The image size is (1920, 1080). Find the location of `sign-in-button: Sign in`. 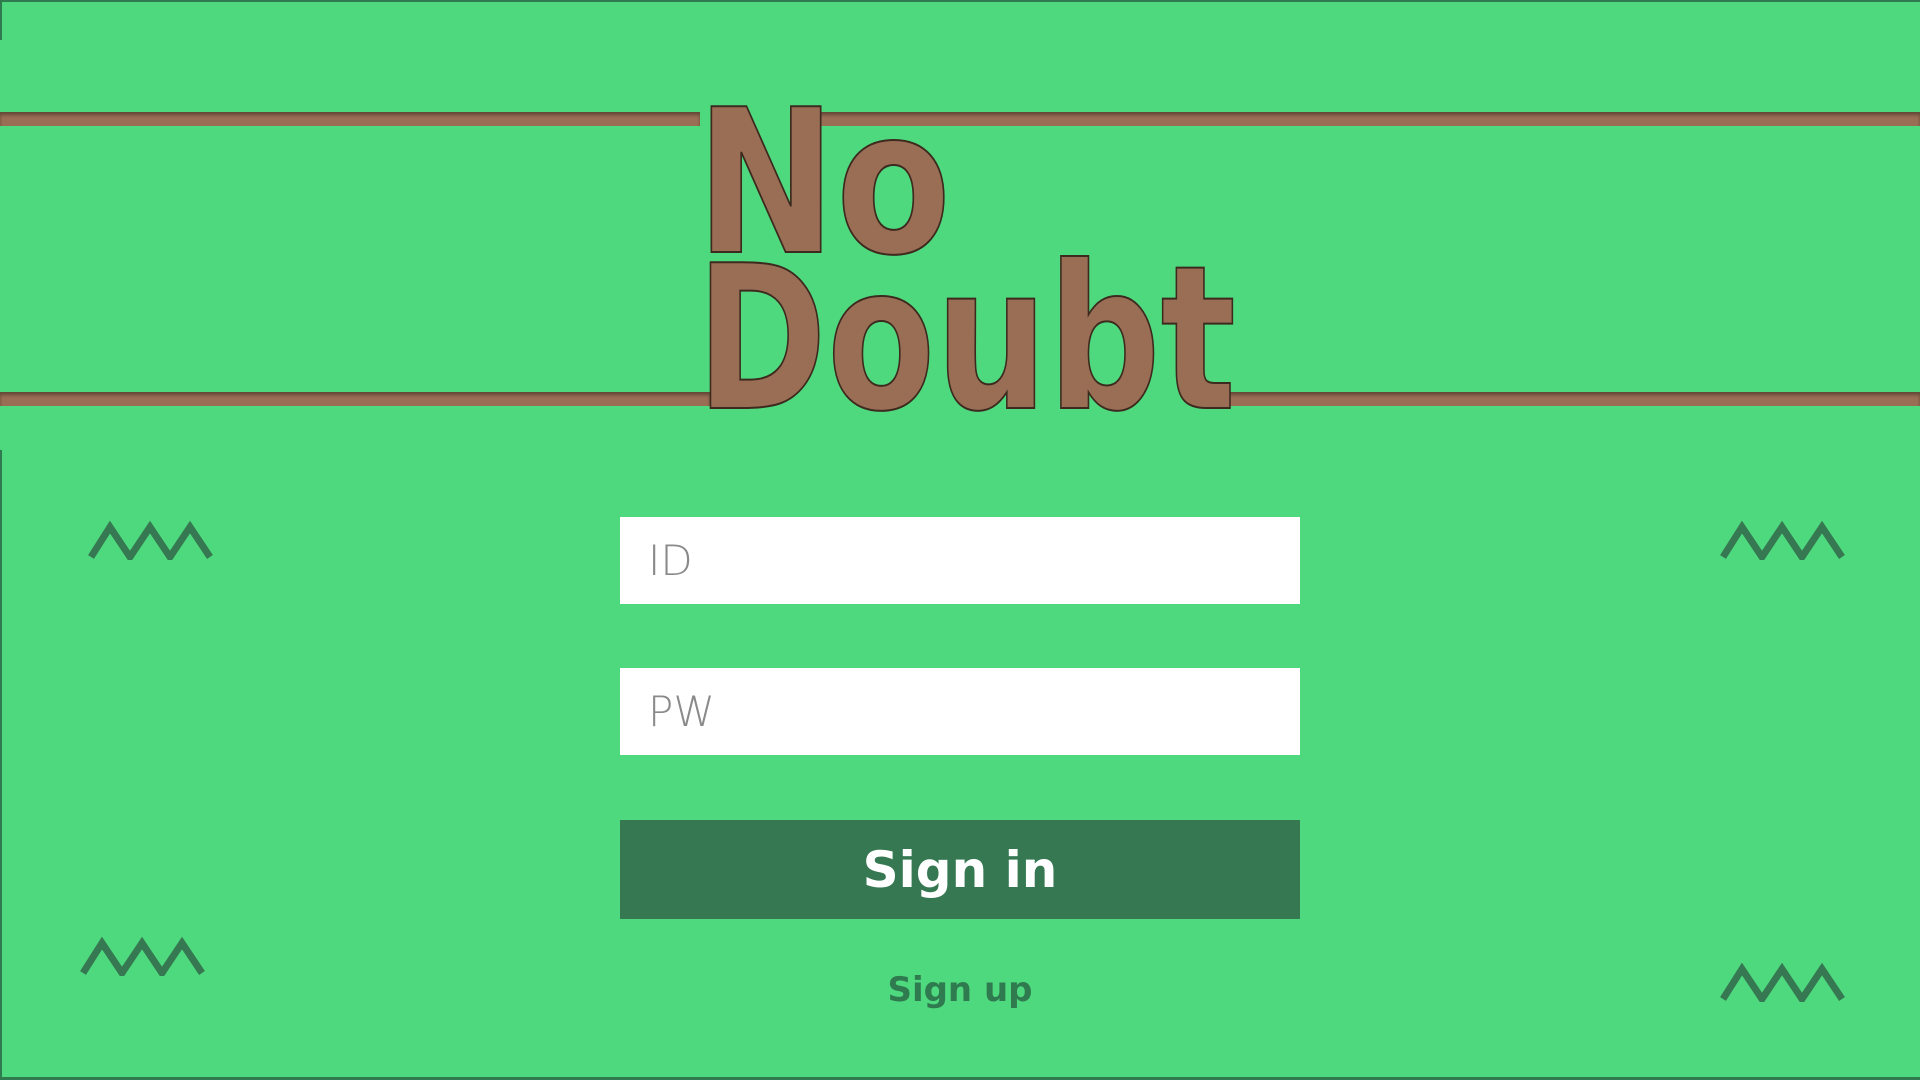

sign-in-button: Sign in is located at coordinates (960, 869).